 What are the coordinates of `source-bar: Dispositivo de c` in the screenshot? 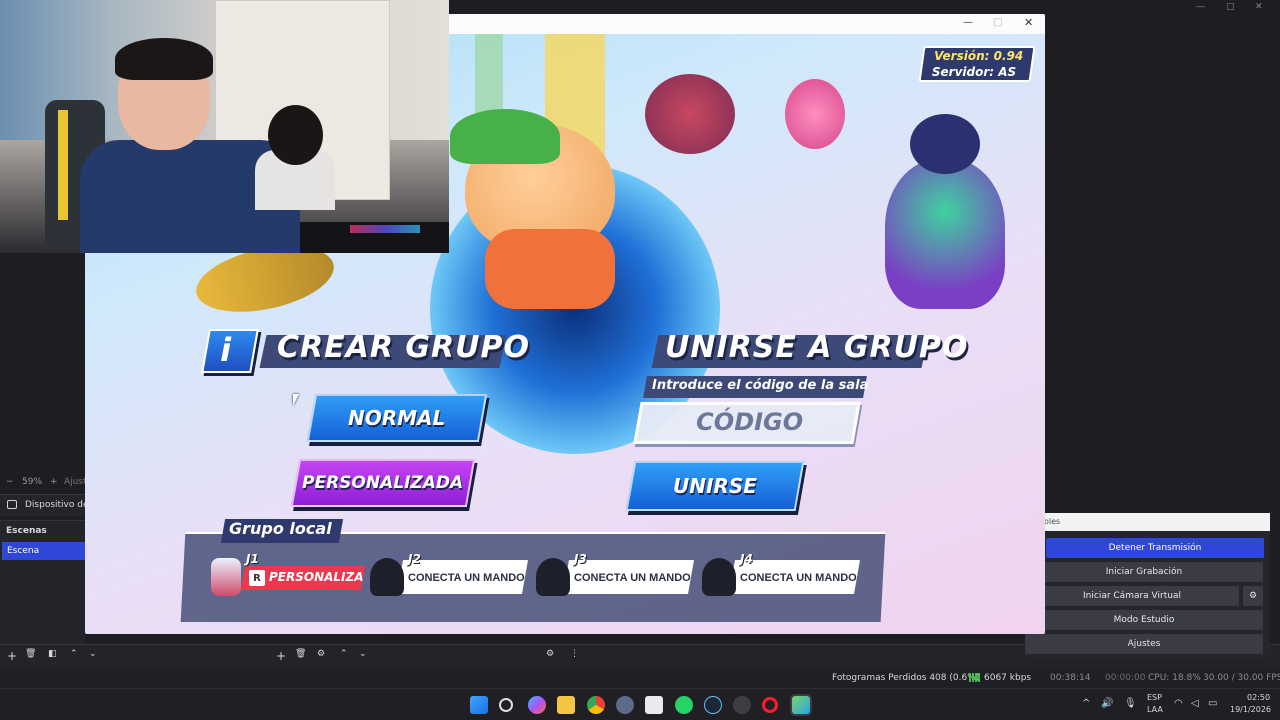 It's located at (48, 505).